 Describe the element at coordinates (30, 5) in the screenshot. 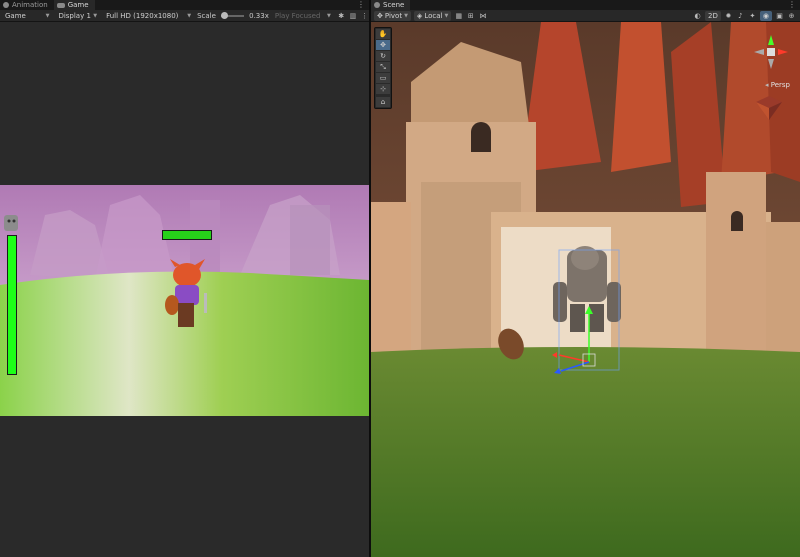

I see `tab-animation-label: Animation` at that location.